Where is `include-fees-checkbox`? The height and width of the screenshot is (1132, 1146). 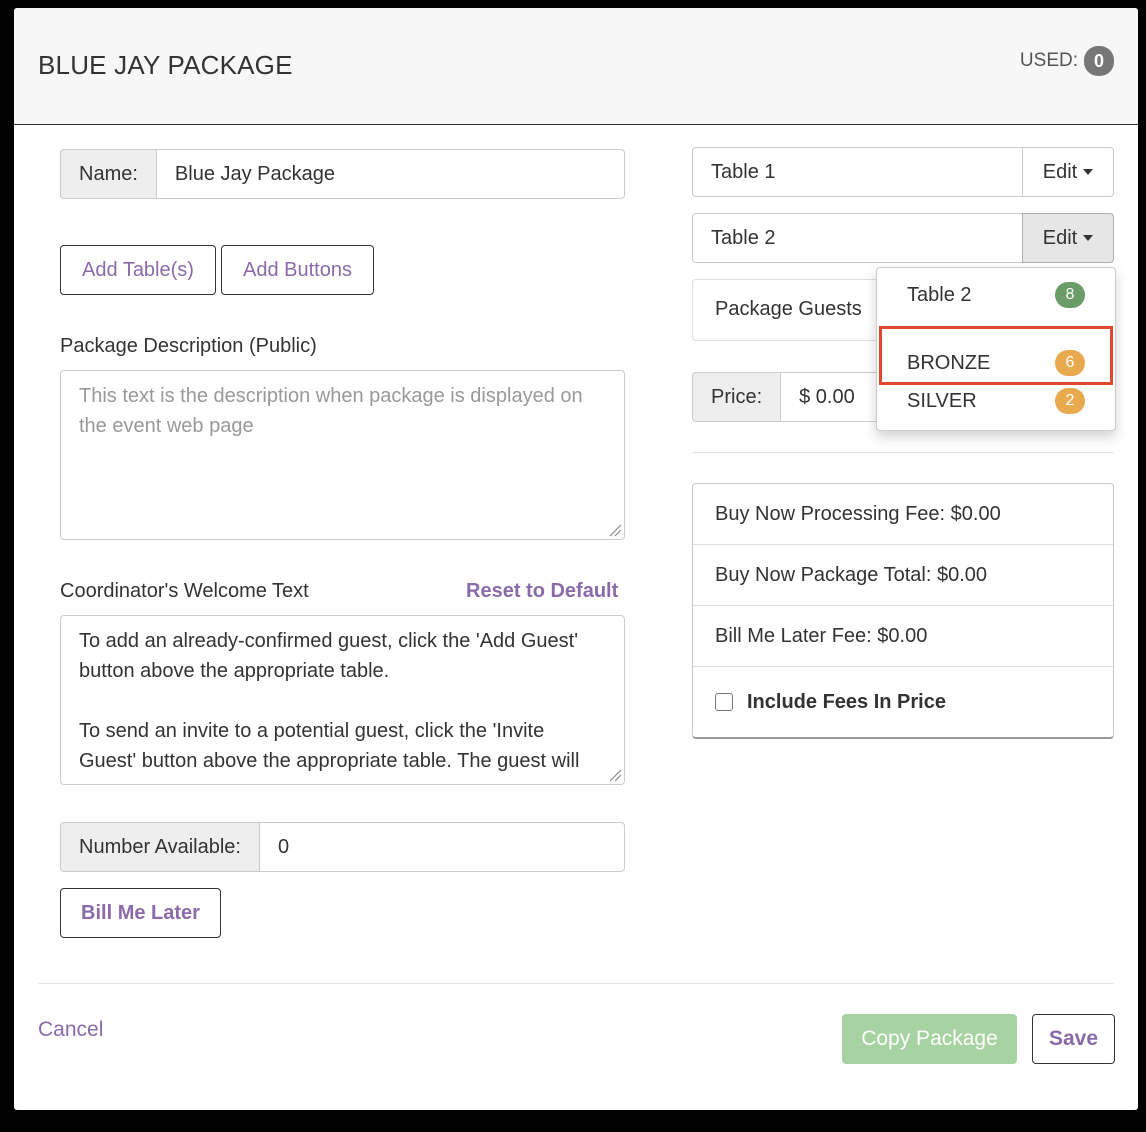
include-fees-checkbox is located at coordinates (724, 702).